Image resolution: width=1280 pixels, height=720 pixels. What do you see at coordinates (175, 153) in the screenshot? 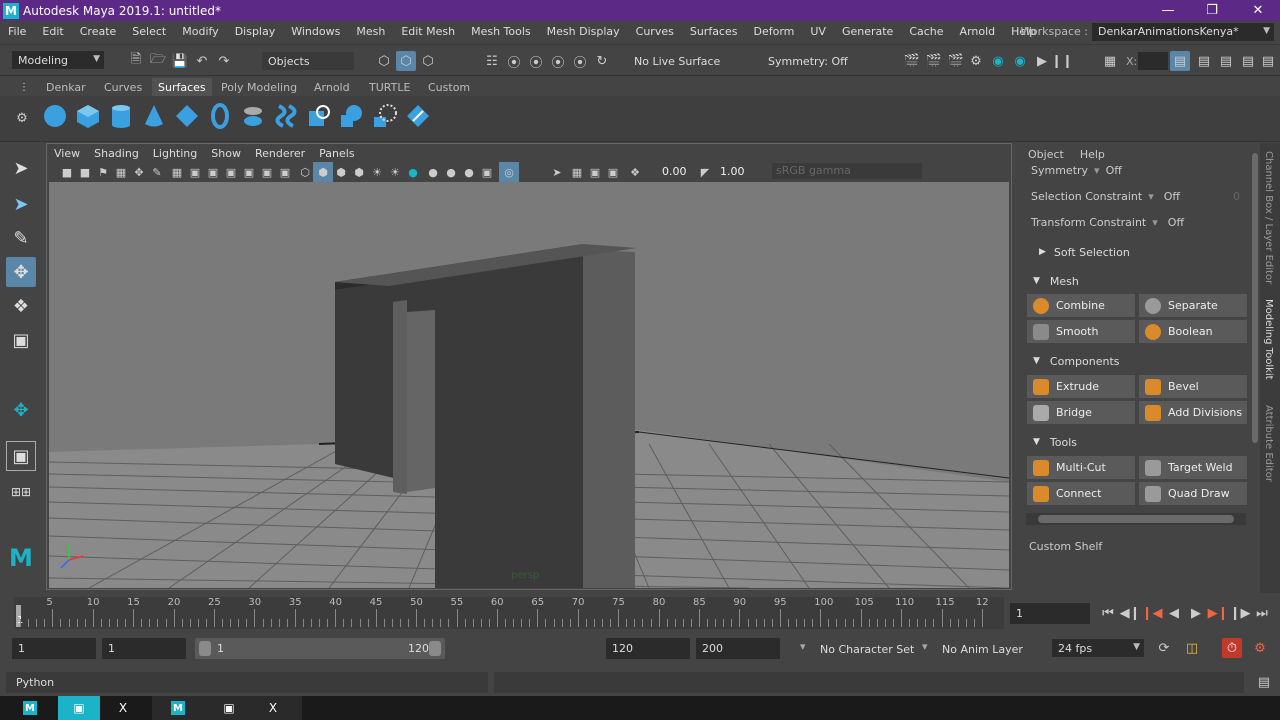
I see `panel-menu-lighting: Lighting` at bounding box center [175, 153].